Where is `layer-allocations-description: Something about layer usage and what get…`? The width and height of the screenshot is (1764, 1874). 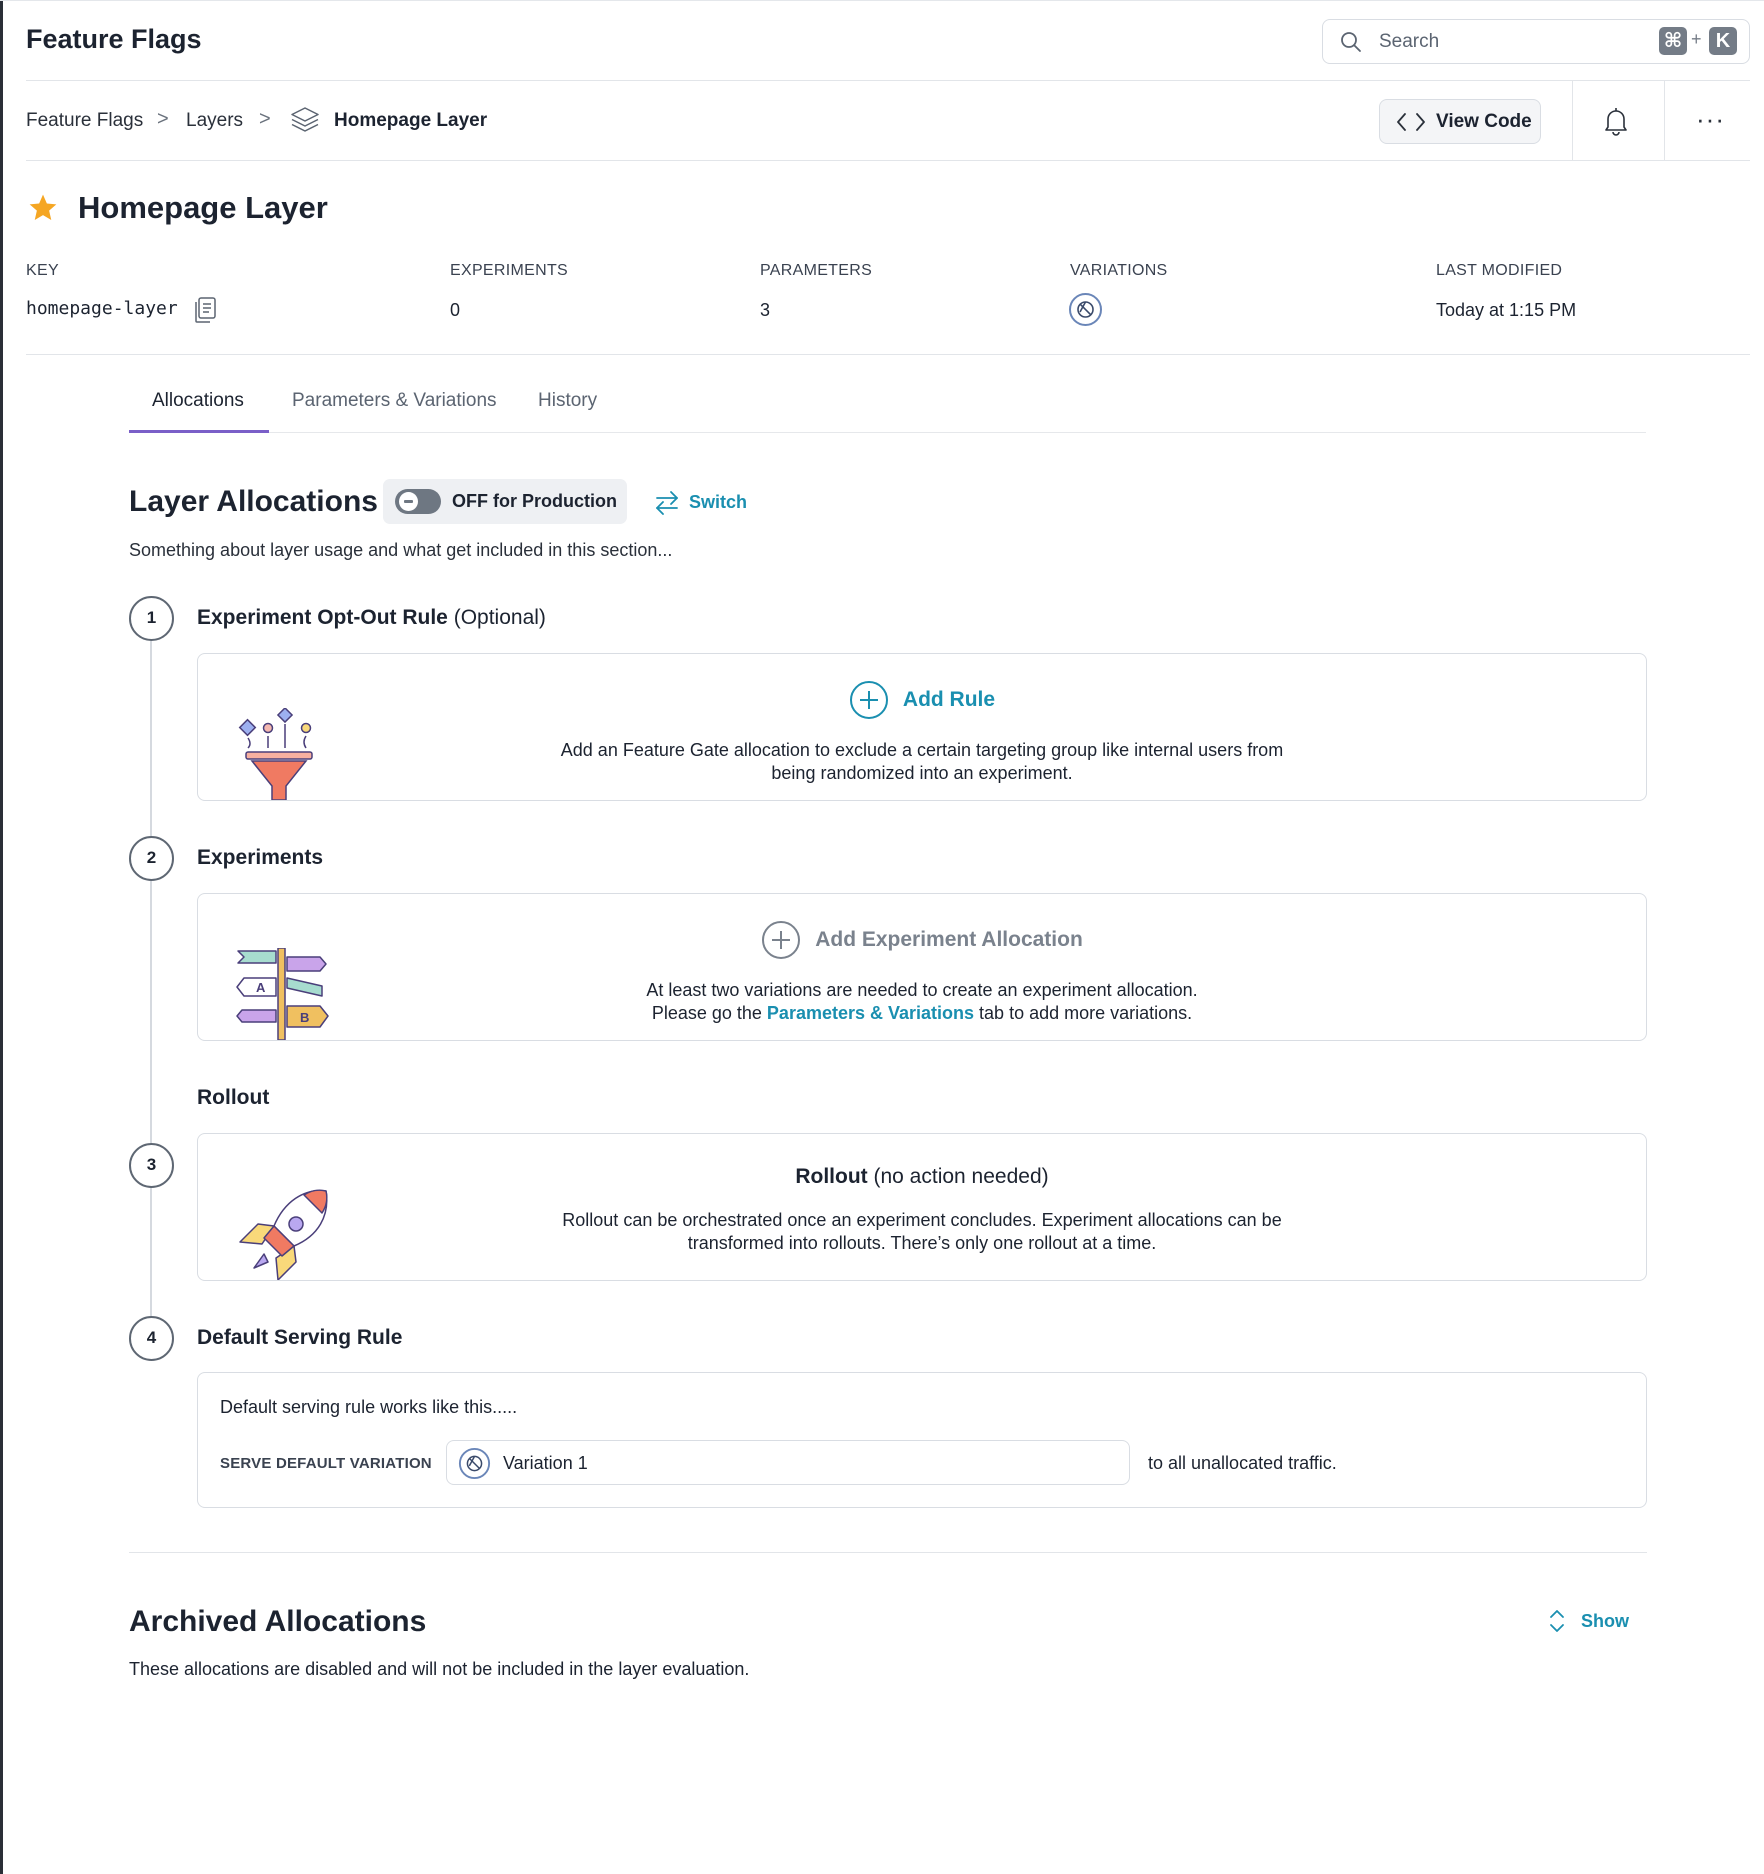 layer-allocations-description: Something about layer usage and what get… is located at coordinates (401, 550).